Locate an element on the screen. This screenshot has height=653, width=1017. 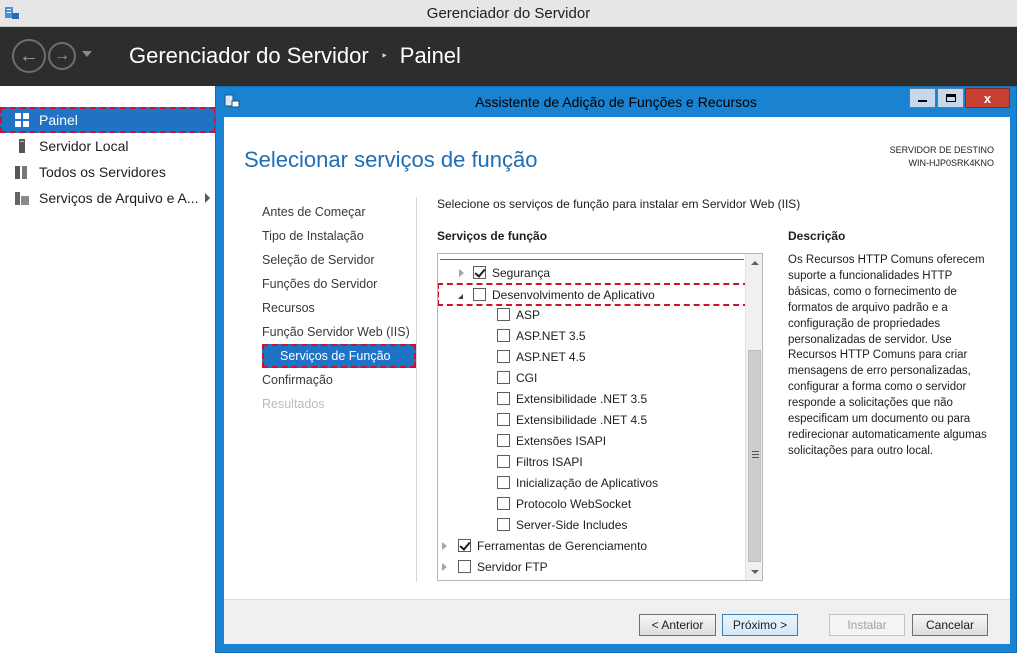
tree-item-ext-net35: Extensibilidade .NET 3.5 is located at coordinates (591, 398).